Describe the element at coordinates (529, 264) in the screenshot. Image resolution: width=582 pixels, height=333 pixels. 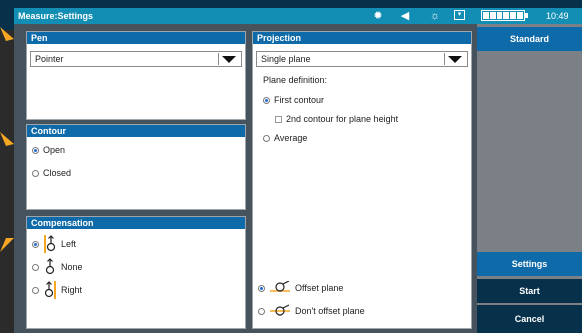
I see `settings-button: Settings` at that location.